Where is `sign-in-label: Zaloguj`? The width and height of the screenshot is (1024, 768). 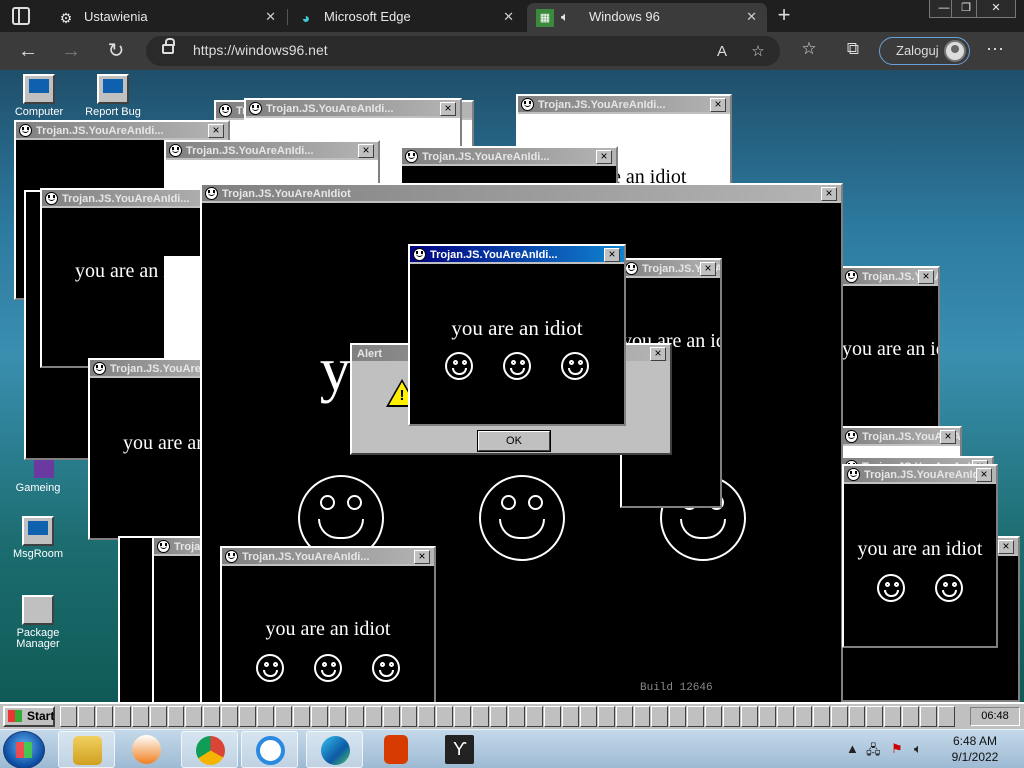
sign-in-label: Zaloguj is located at coordinates (917, 50).